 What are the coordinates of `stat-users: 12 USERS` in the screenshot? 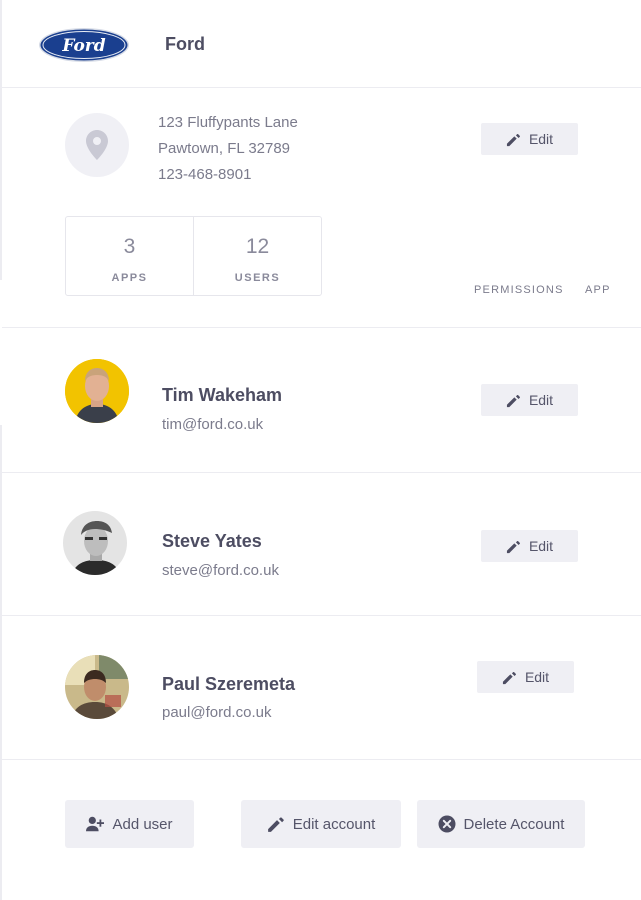 It's located at (257, 256).